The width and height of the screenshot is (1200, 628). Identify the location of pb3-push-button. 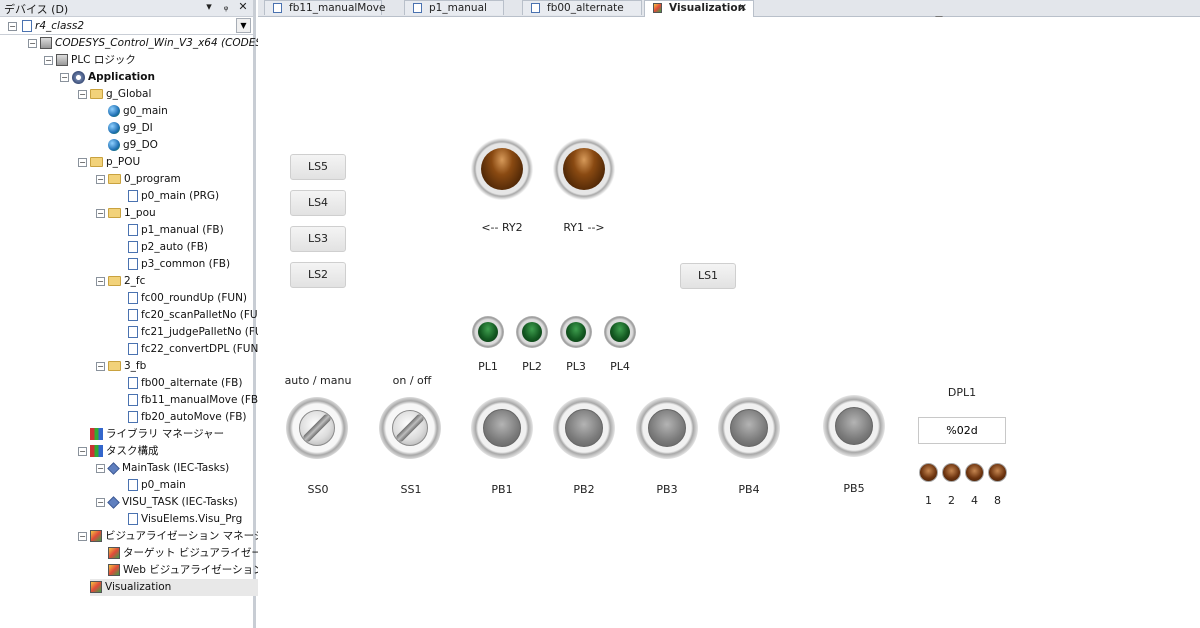
(667, 428).